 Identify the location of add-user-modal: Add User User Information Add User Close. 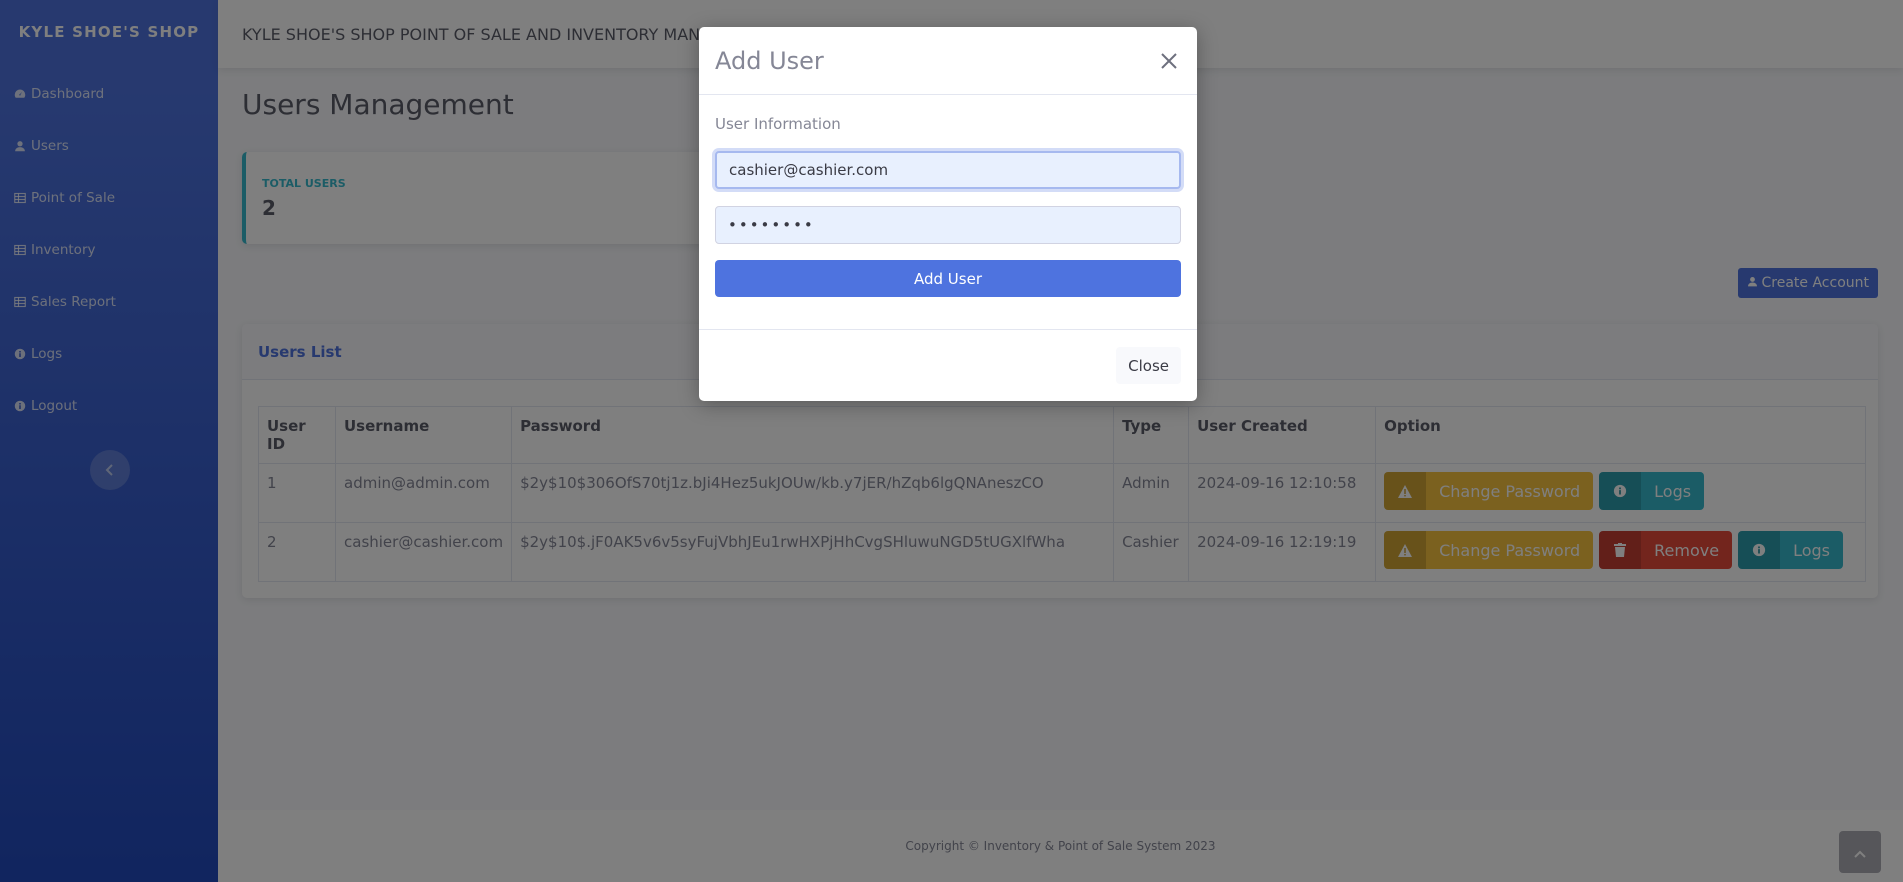
(948, 214).